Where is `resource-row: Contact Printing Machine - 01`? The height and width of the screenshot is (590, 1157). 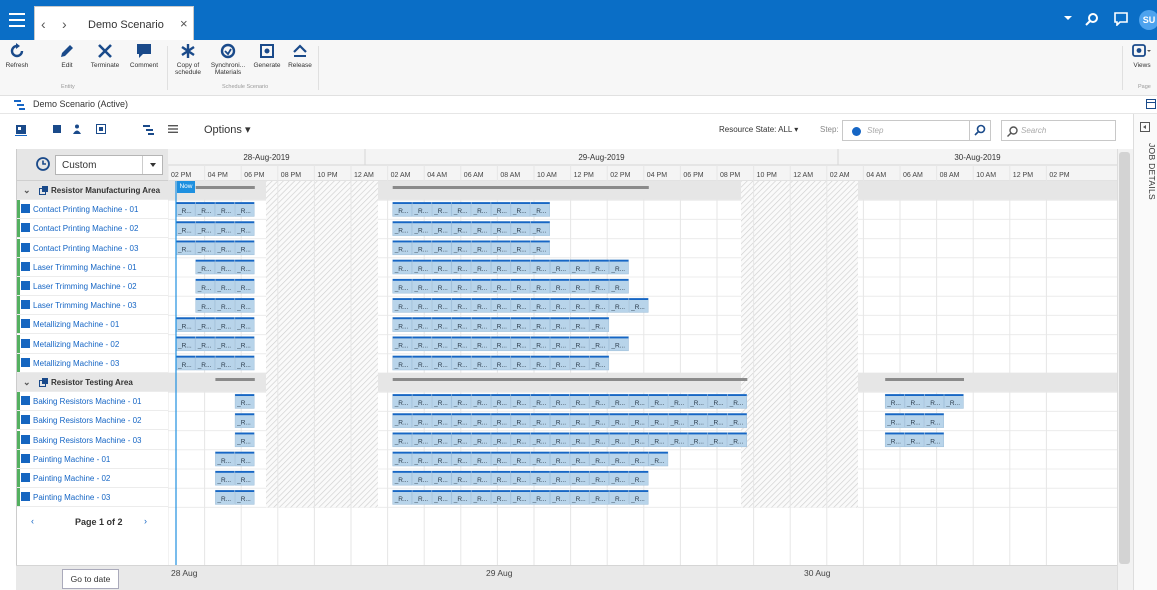 resource-row: Contact Printing Machine - 01 is located at coordinates (92, 210).